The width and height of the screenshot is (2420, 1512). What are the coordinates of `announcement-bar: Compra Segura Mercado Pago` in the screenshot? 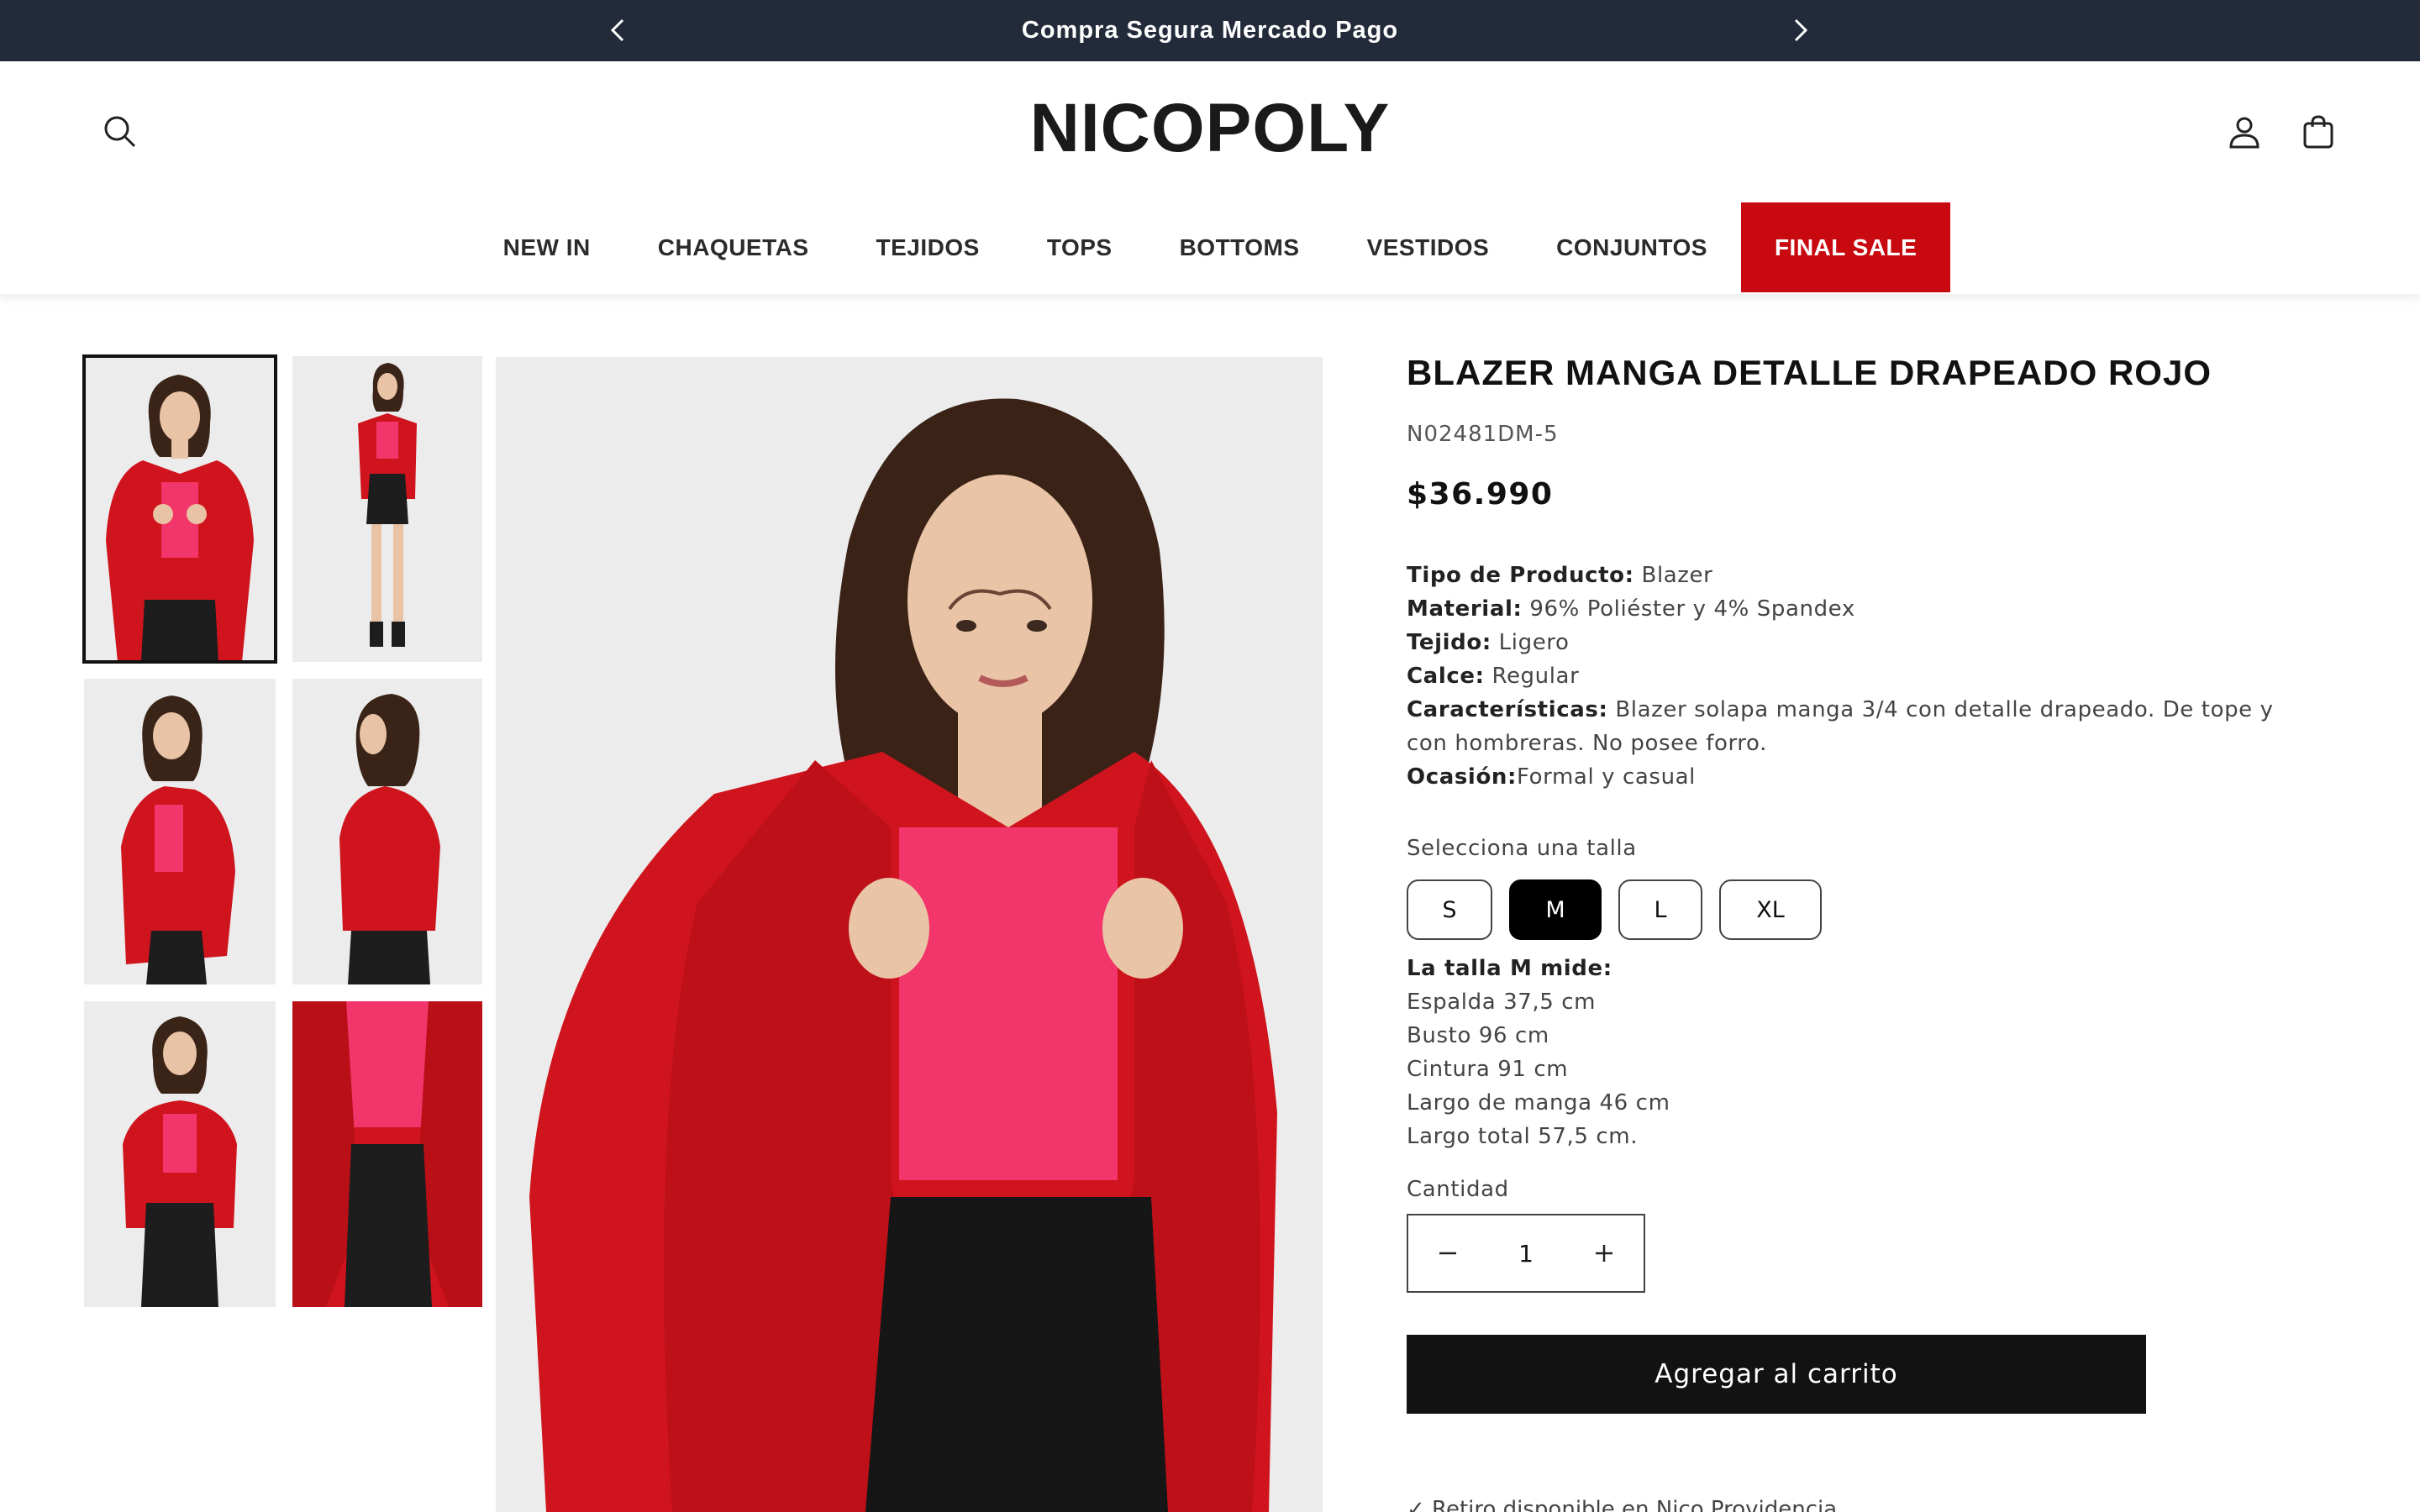 It's located at (1210, 30).